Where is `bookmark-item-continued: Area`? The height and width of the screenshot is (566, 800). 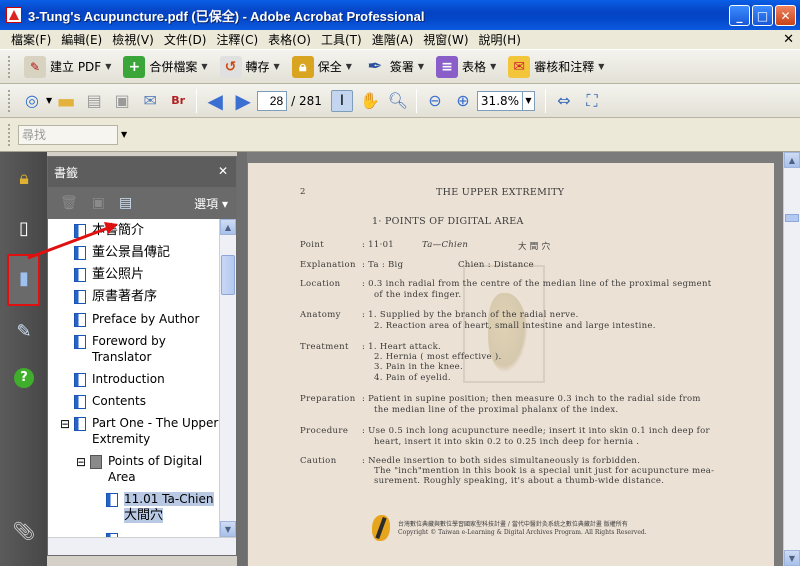
bookmark-item-continued: Area is located at coordinates (122, 477).